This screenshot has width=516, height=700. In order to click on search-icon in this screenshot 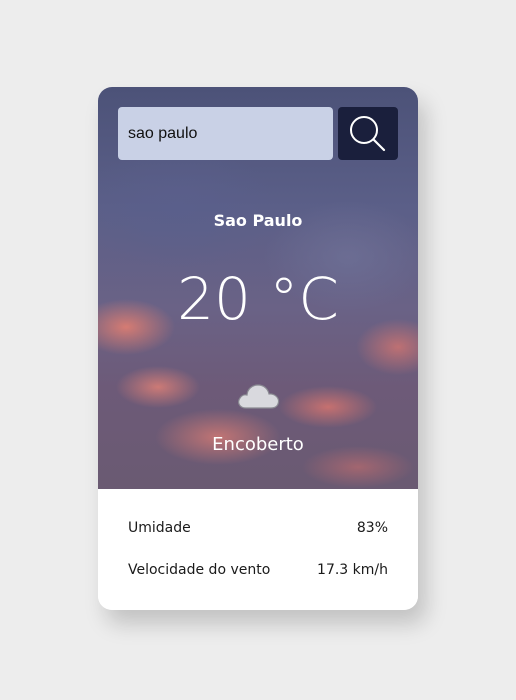, I will do `click(368, 133)`.